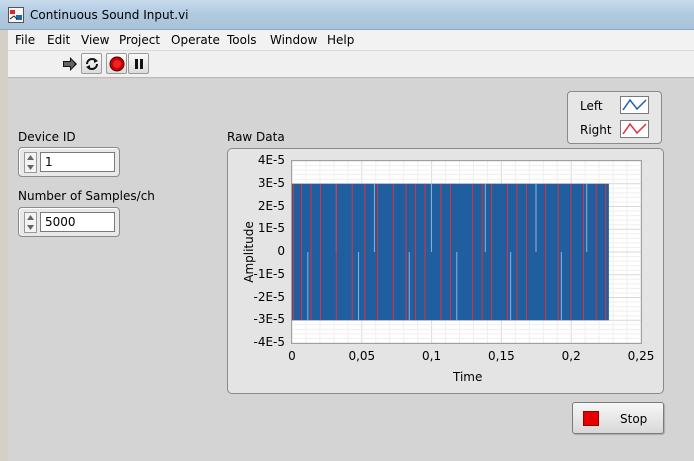 Image resolution: width=694 pixels, height=461 pixels. I want to click on x-tick-label: 0,05, so click(362, 356).